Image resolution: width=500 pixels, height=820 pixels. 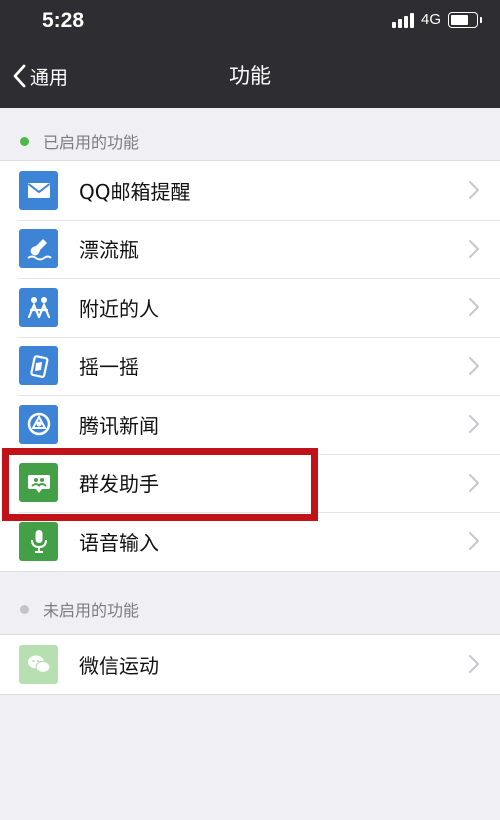 I want to click on status-bar: 5:28 4G, so click(x=250, y=22).